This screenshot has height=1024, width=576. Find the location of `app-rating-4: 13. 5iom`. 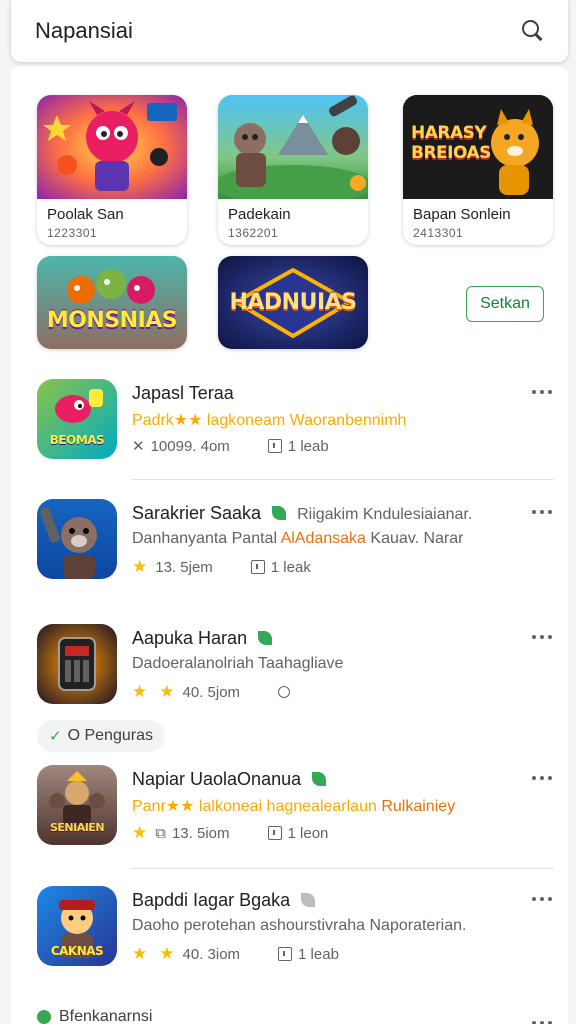

app-rating-4: 13. 5iom is located at coordinates (200, 833).